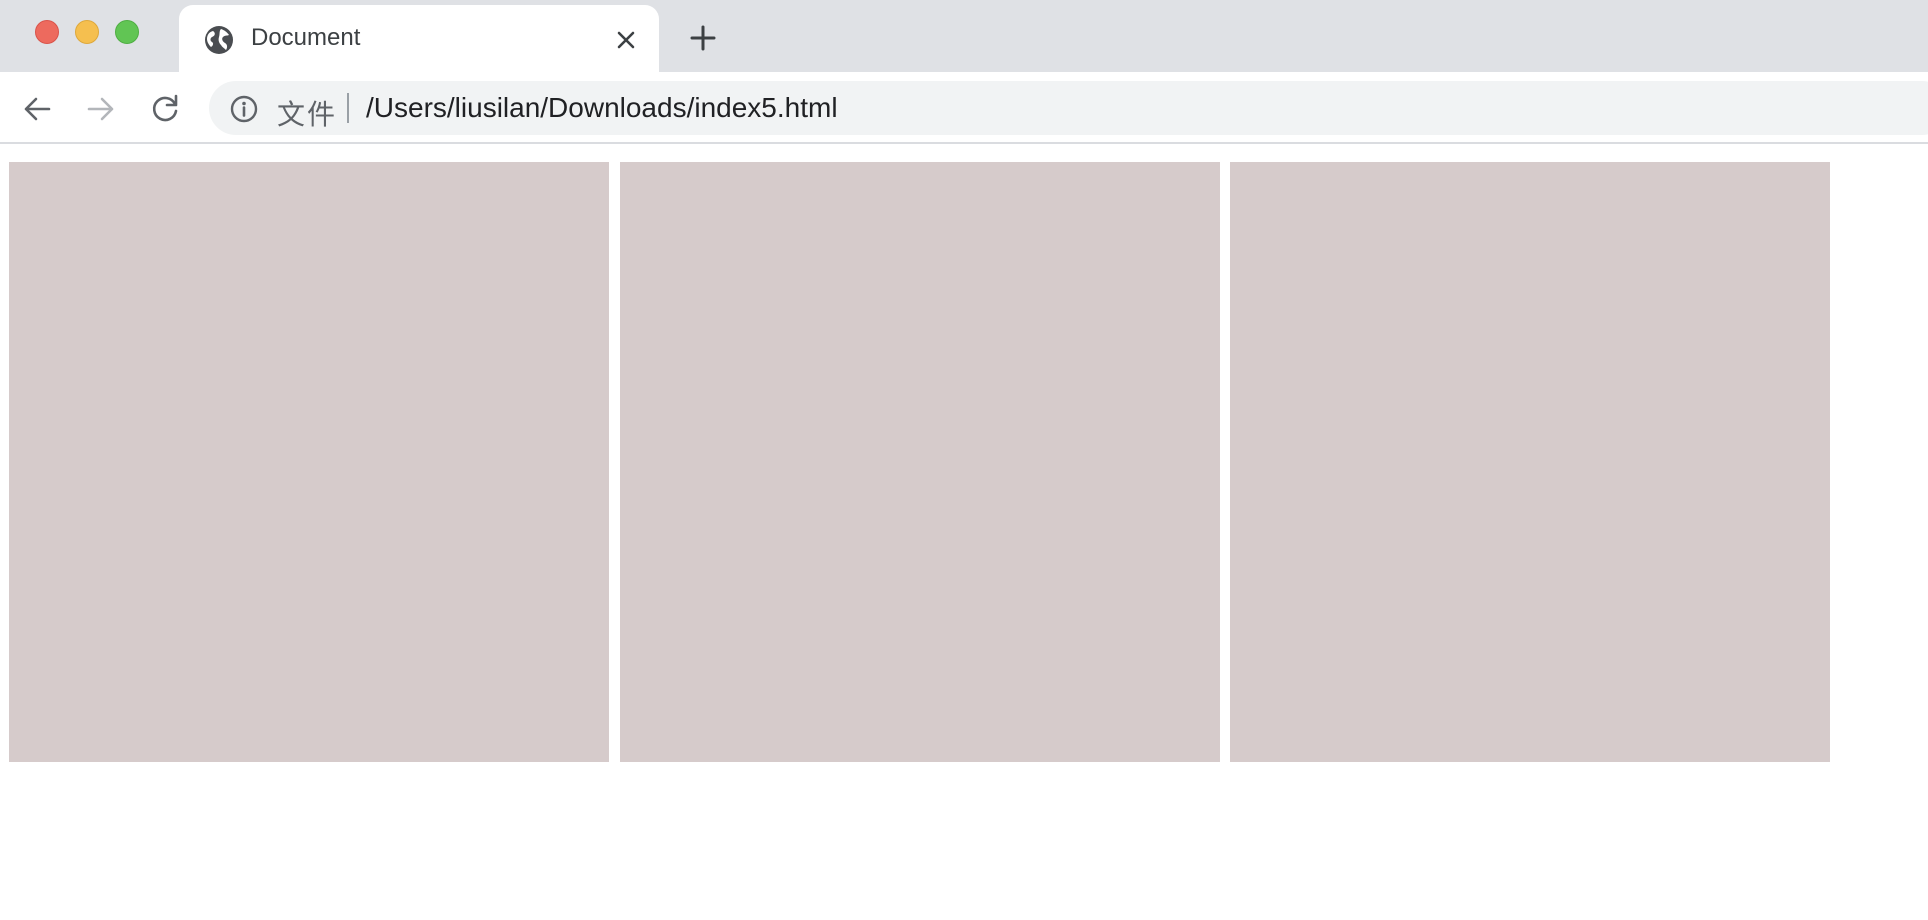  I want to click on reload-icon, so click(165, 109).